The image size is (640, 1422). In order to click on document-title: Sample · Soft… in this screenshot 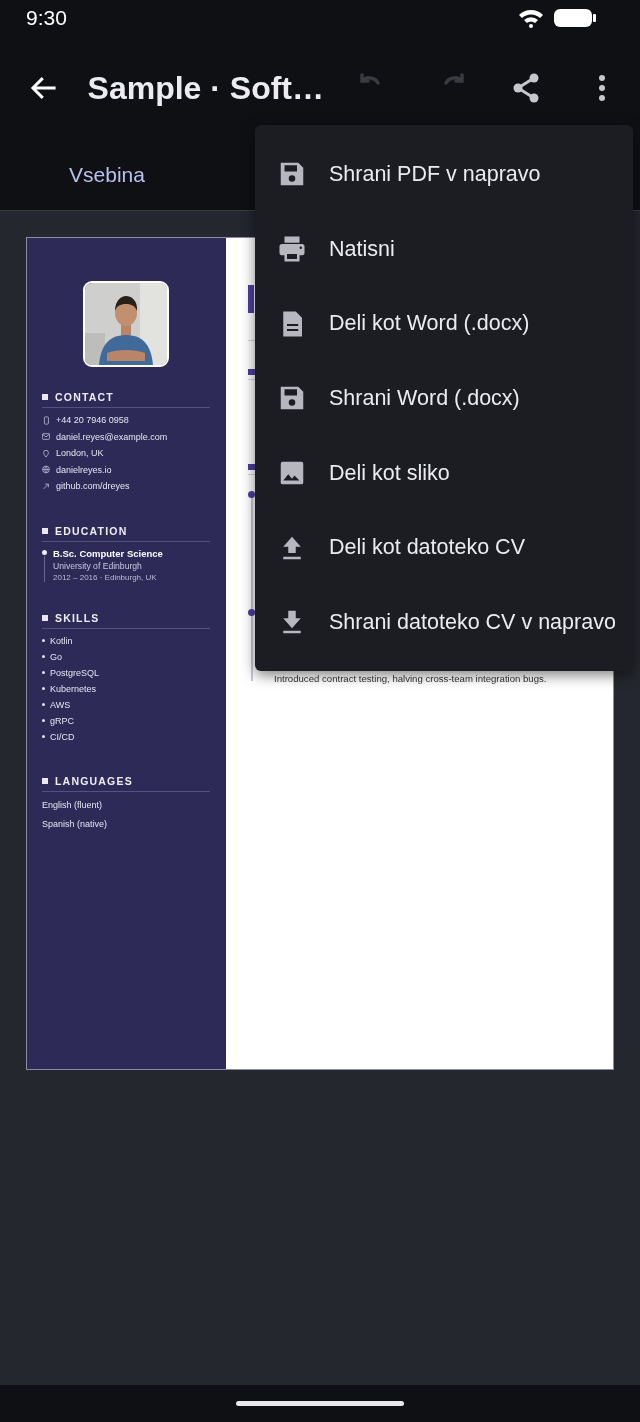, I will do `click(205, 88)`.